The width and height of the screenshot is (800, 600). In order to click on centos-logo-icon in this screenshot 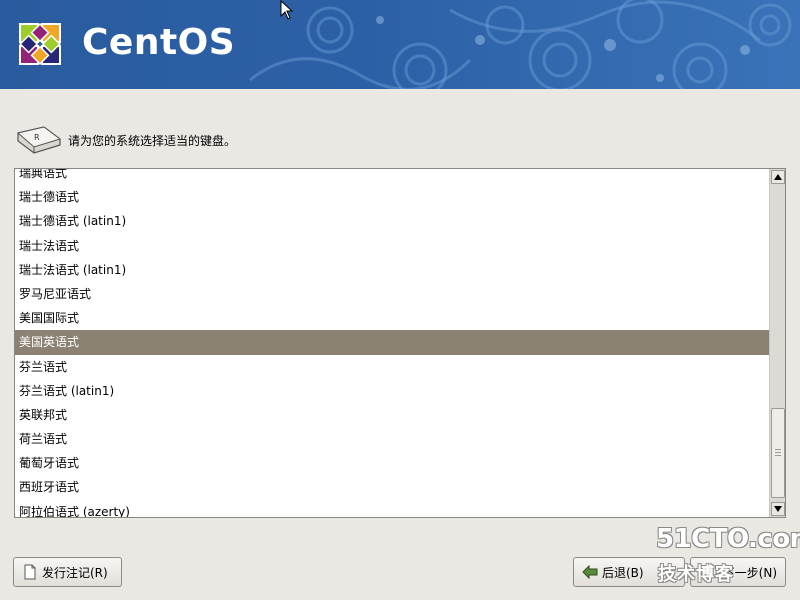, I will do `click(40, 44)`.